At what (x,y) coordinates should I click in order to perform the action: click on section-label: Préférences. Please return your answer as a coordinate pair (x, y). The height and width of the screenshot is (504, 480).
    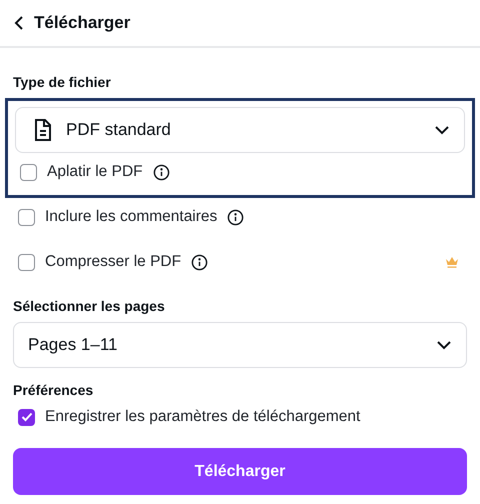
    Looking at the image, I should click on (53, 390).